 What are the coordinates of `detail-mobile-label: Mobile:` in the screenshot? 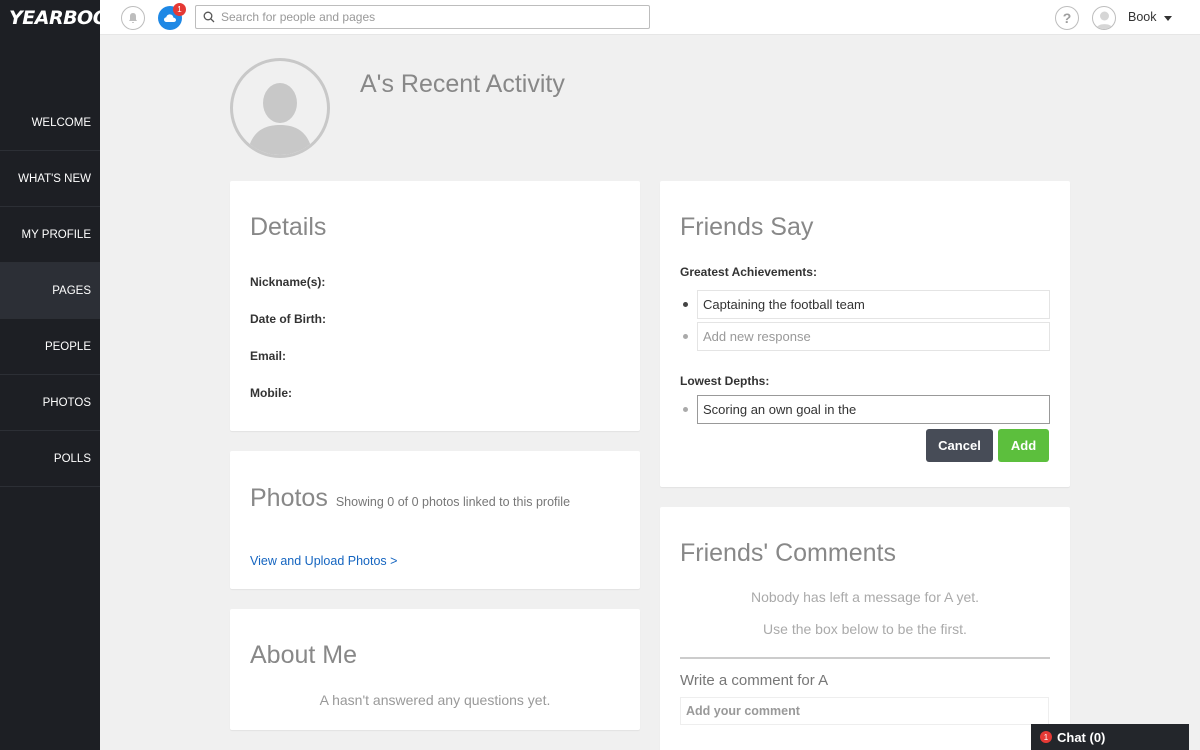 It's located at (271, 393).